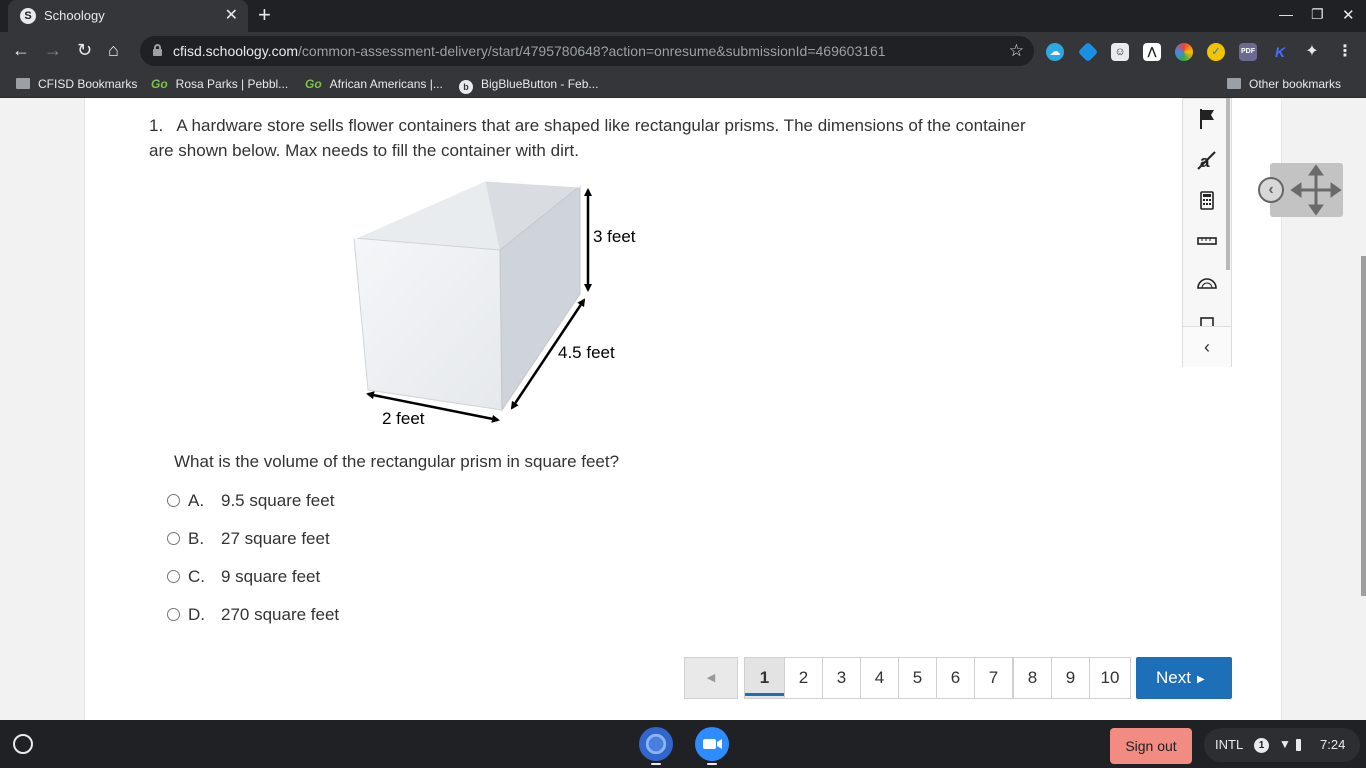 The width and height of the screenshot is (1366, 768). Describe the element at coordinates (1120, 52) in the screenshot. I see `portrait-extension-icon: ☺` at that location.